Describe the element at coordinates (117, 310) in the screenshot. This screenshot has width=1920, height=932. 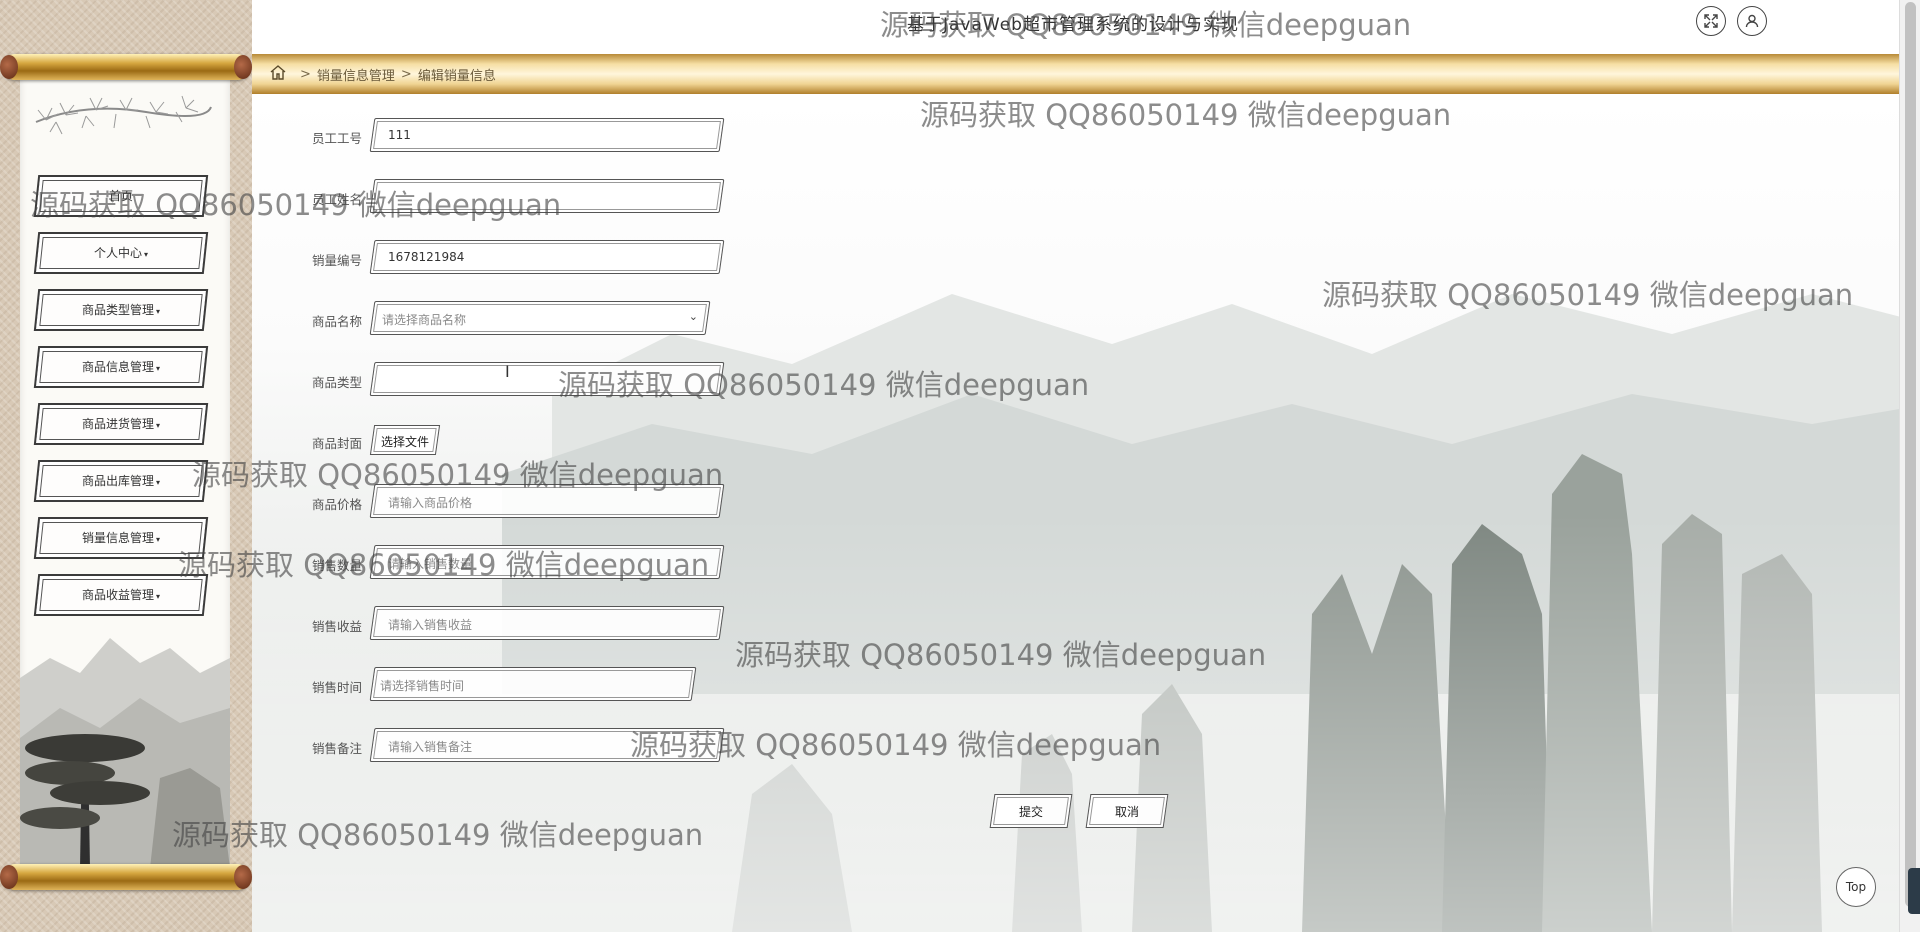
I see `sidebar-item-label: 商品类型管理` at that location.